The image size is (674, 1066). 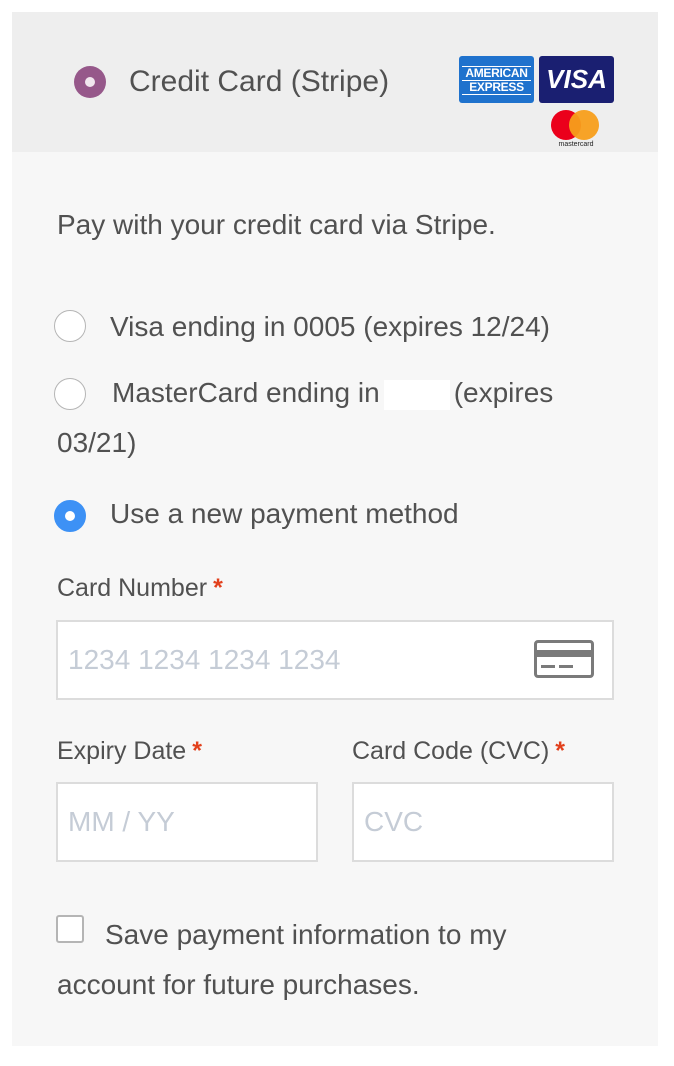 I want to click on card-number-required-star: *, so click(x=218, y=588).